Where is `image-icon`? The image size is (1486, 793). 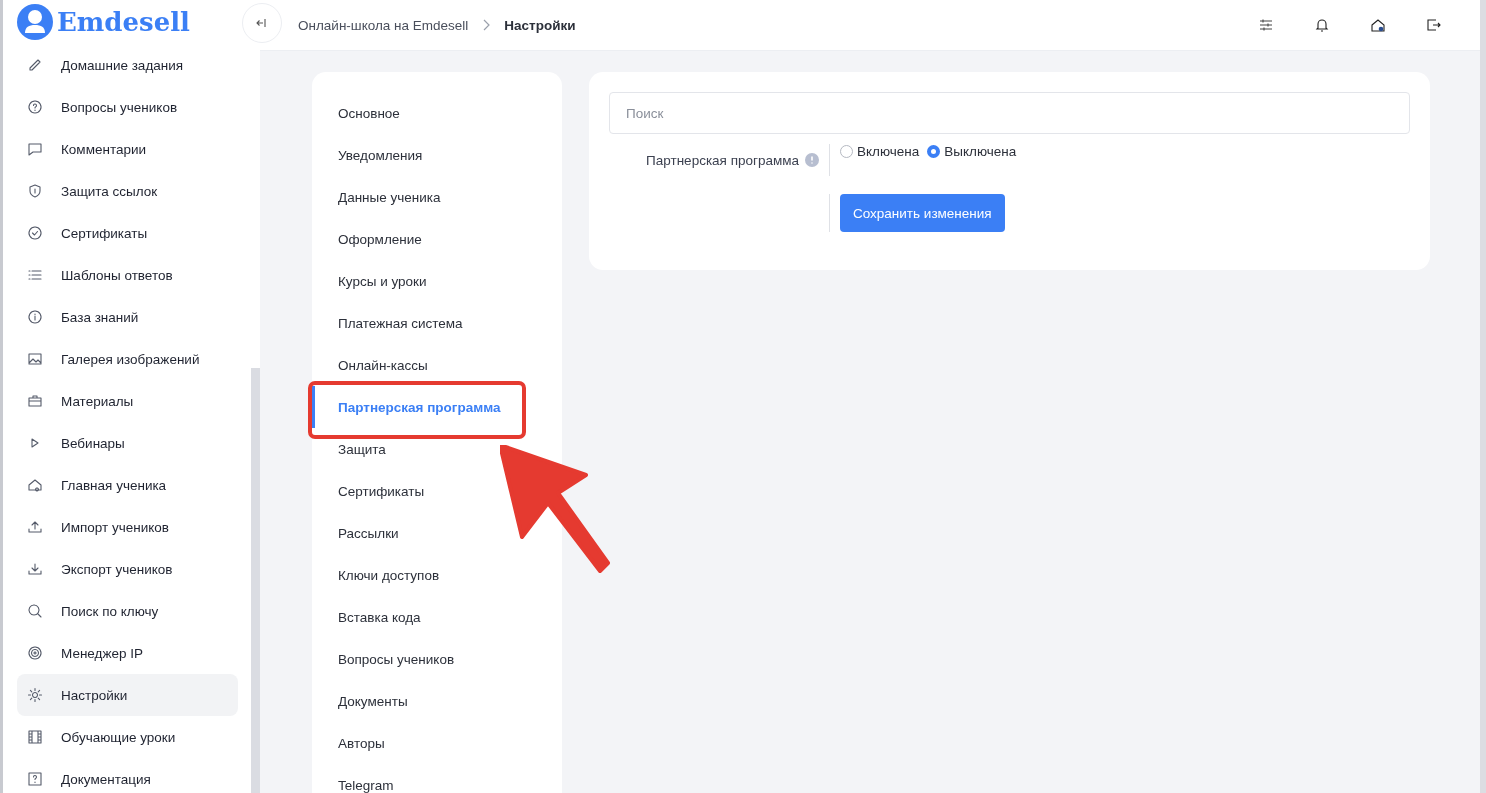 image-icon is located at coordinates (35, 359).